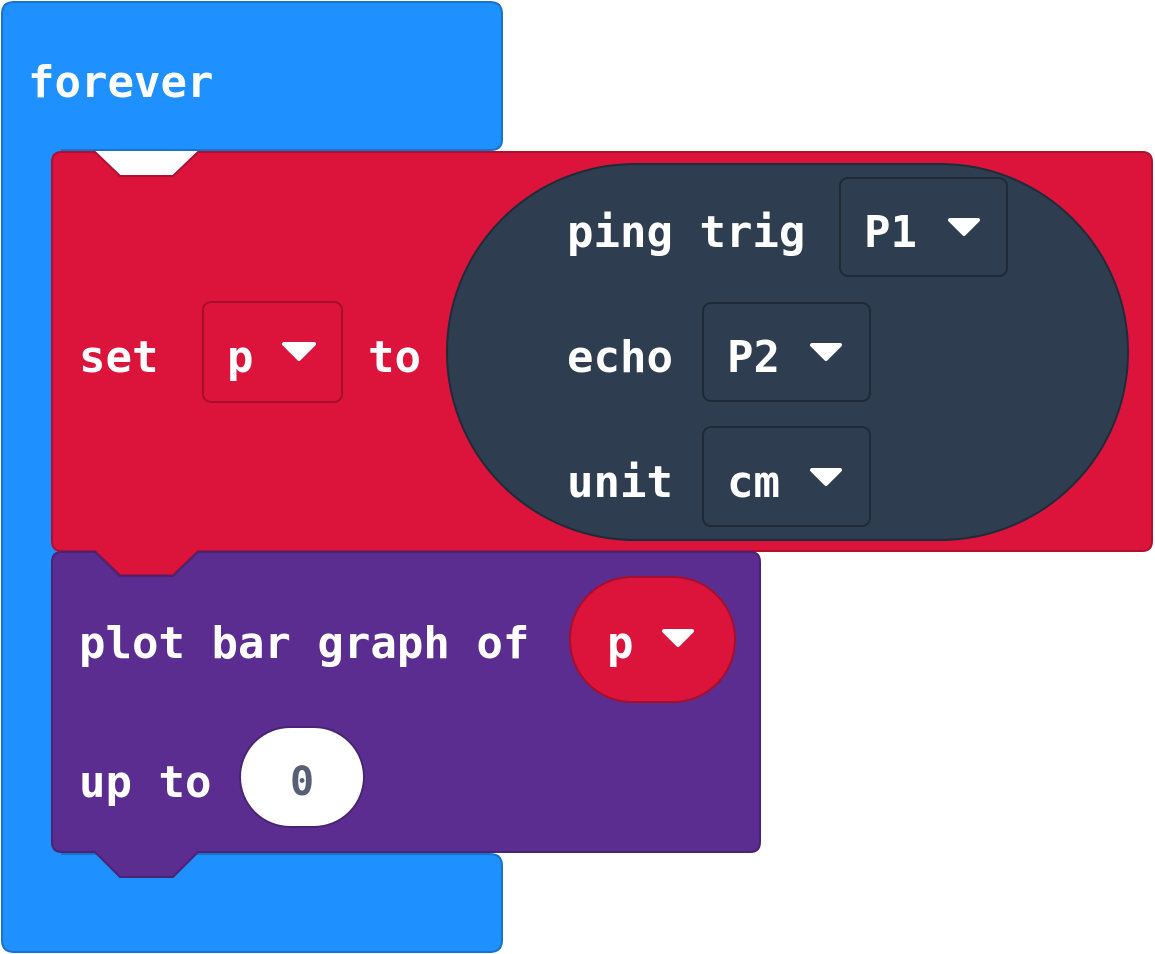  I want to click on variable-dropdown-value: p, so click(240, 357).